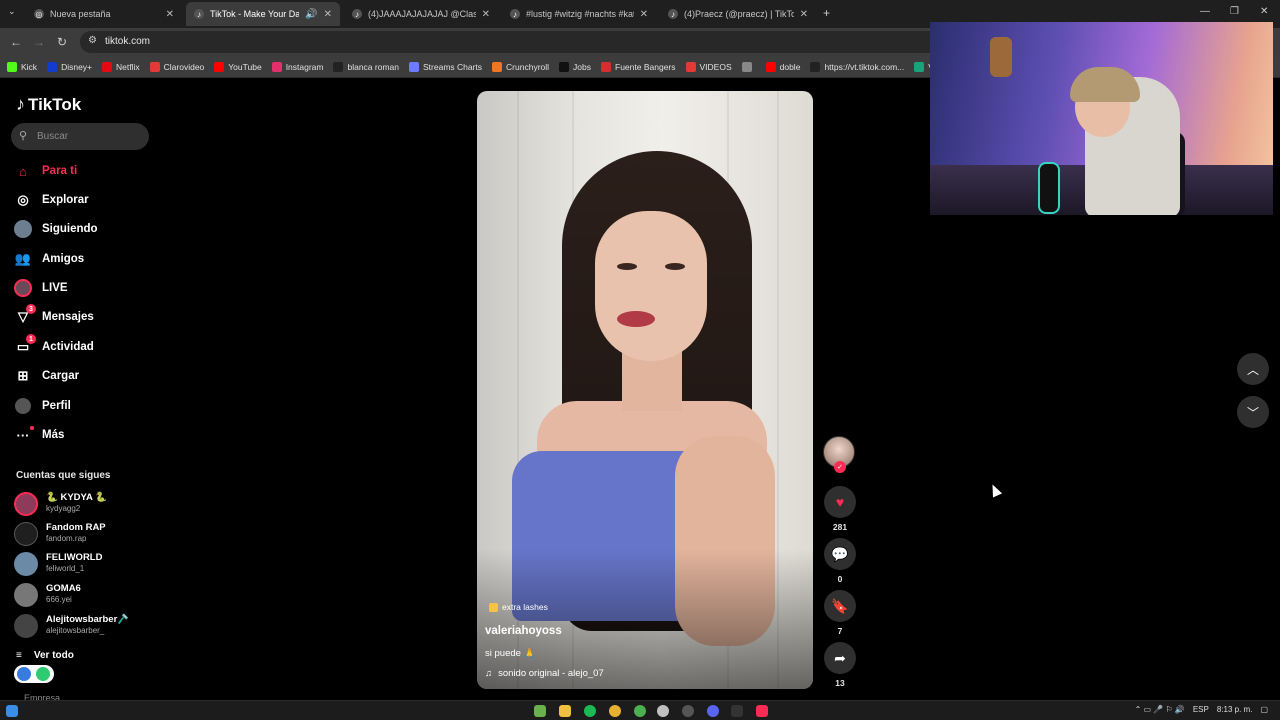 The height and width of the screenshot is (720, 1280). I want to click on tiktok-icon, so click(762, 711).